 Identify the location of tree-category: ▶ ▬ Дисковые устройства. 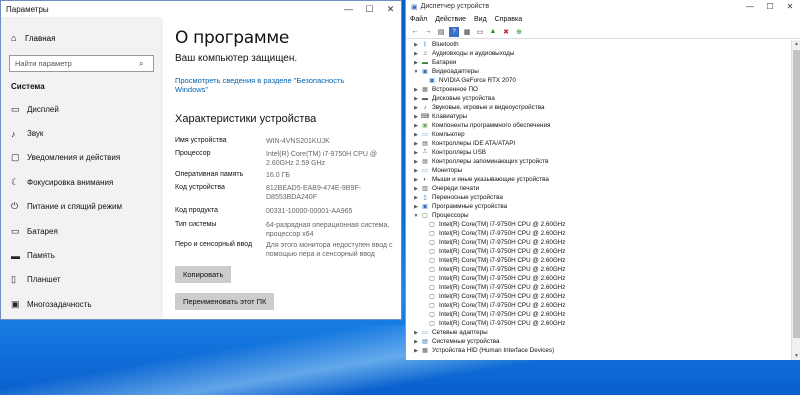
(603, 98).